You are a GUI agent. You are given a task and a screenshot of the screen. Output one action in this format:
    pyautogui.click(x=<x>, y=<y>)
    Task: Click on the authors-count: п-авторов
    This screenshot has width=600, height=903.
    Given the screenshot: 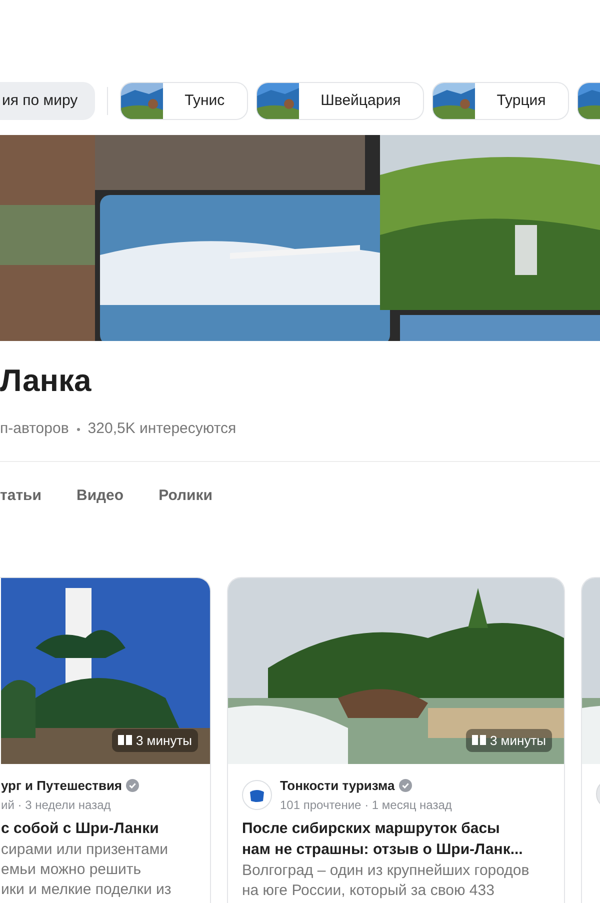 What is the action you would take?
    pyautogui.click(x=34, y=429)
    